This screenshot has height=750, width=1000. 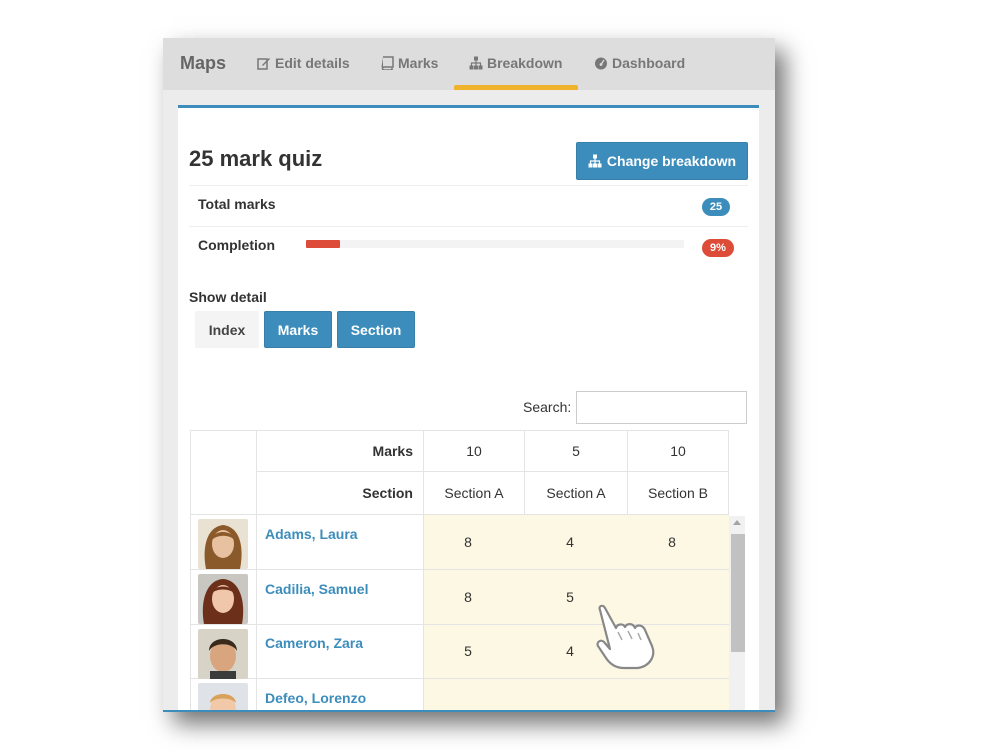 What do you see at coordinates (718, 248) in the screenshot?
I see `completion-badge: 9%` at bounding box center [718, 248].